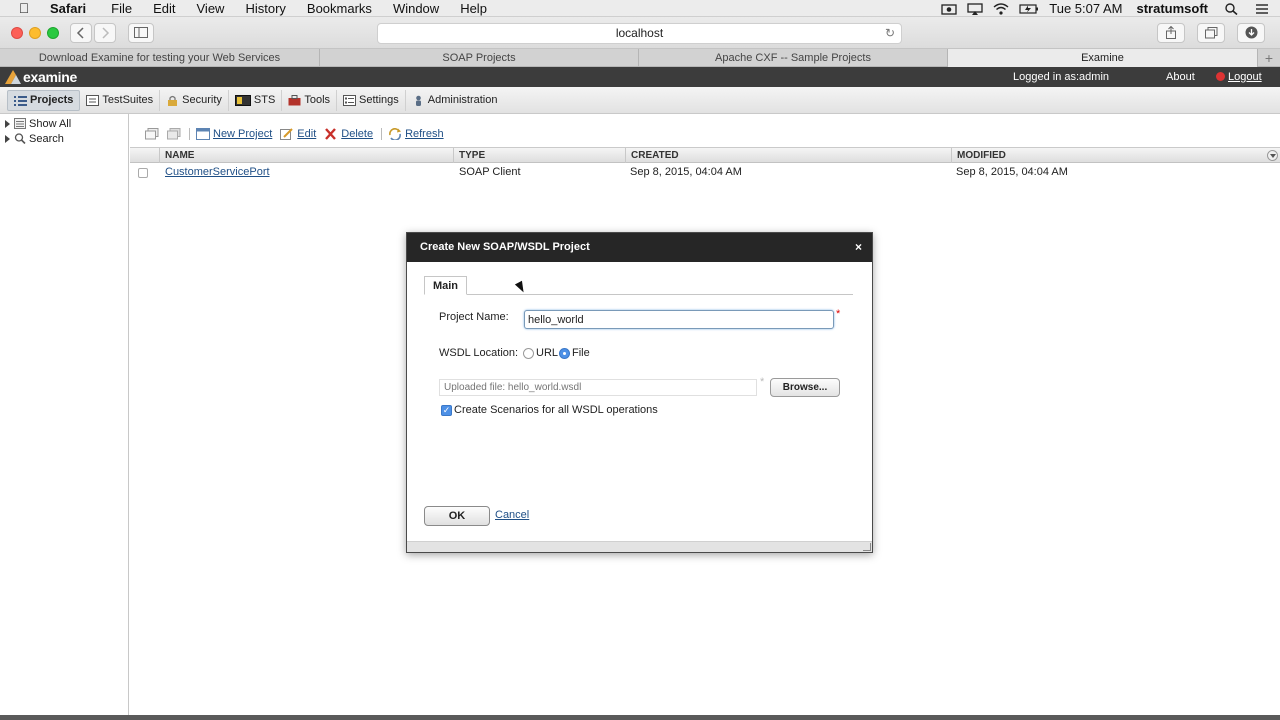 This screenshot has height=720, width=1280. Describe the element at coordinates (556, 410) in the screenshot. I see `create-scenarios-label: Create Scenarios for all WSDL operations` at that location.